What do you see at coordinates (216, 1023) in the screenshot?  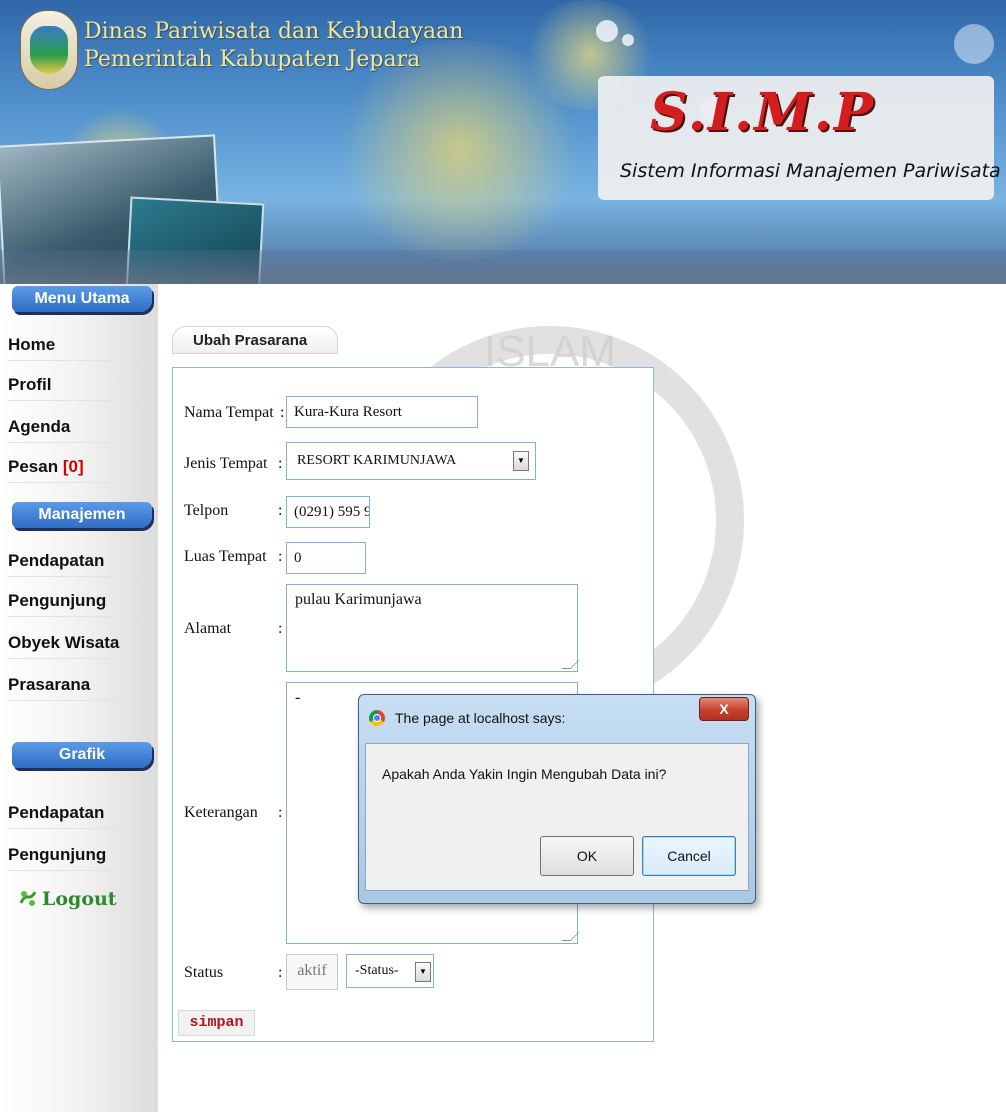 I see `simpan-button: simpan` at bounding box center [216, 1023].